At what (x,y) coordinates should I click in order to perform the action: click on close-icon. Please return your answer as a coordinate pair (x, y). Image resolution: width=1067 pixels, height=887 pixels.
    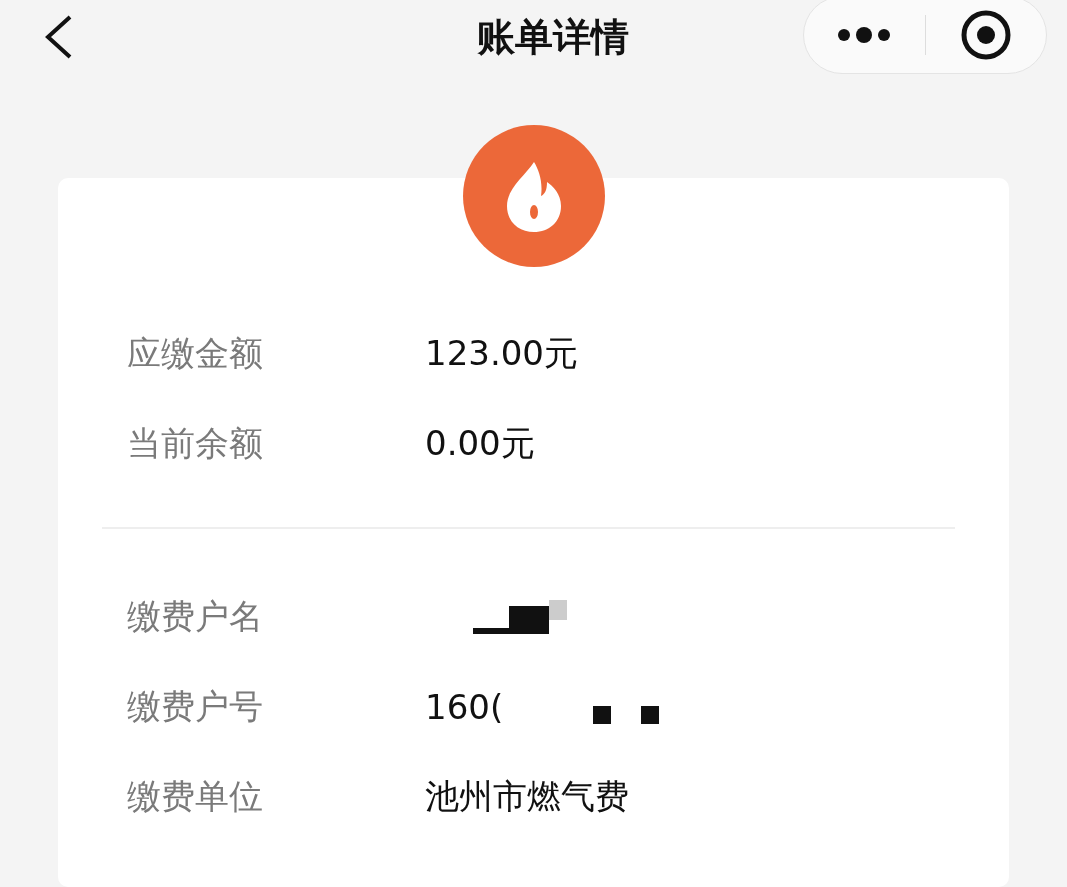
    Looking at the image, I should click on (985, 35).